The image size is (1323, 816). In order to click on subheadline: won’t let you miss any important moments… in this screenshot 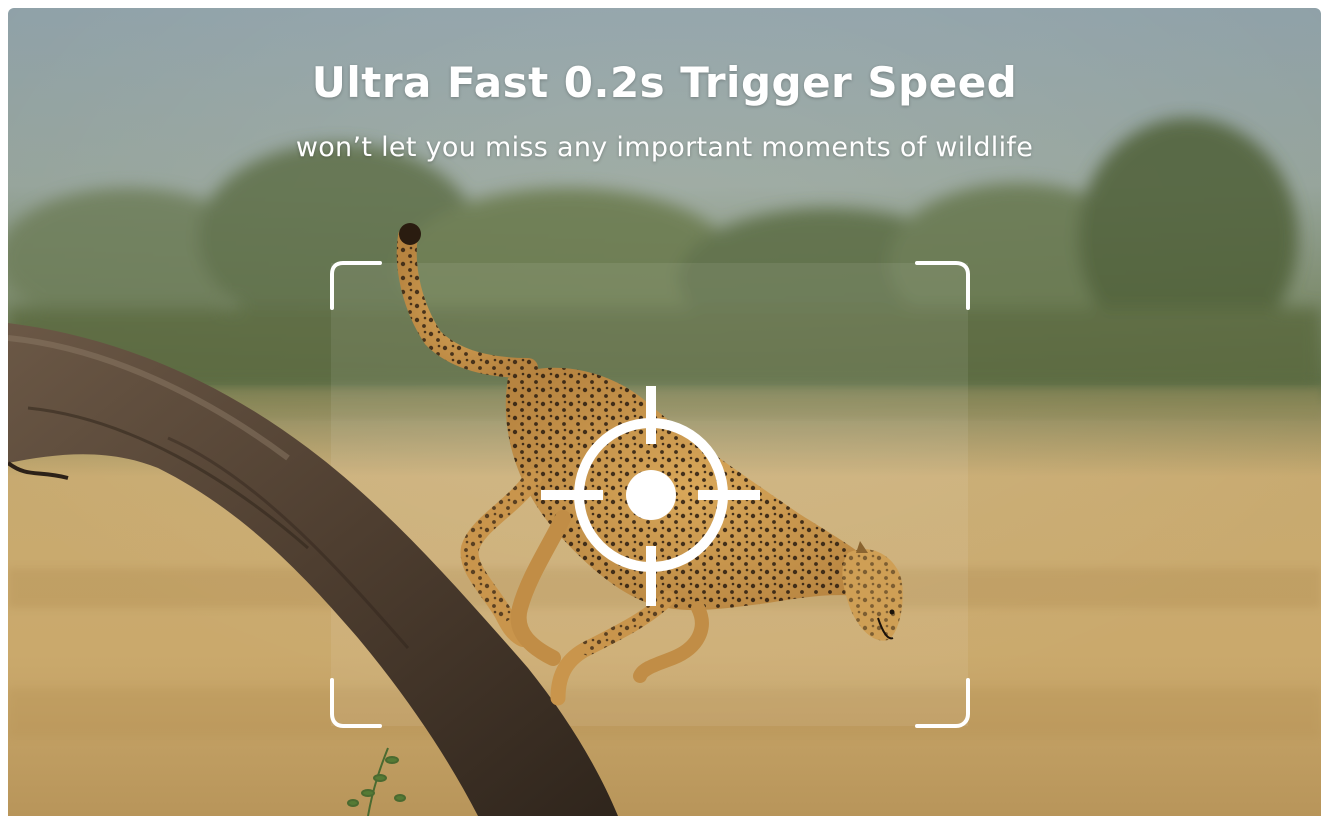, I will do `click(664, 147)`.